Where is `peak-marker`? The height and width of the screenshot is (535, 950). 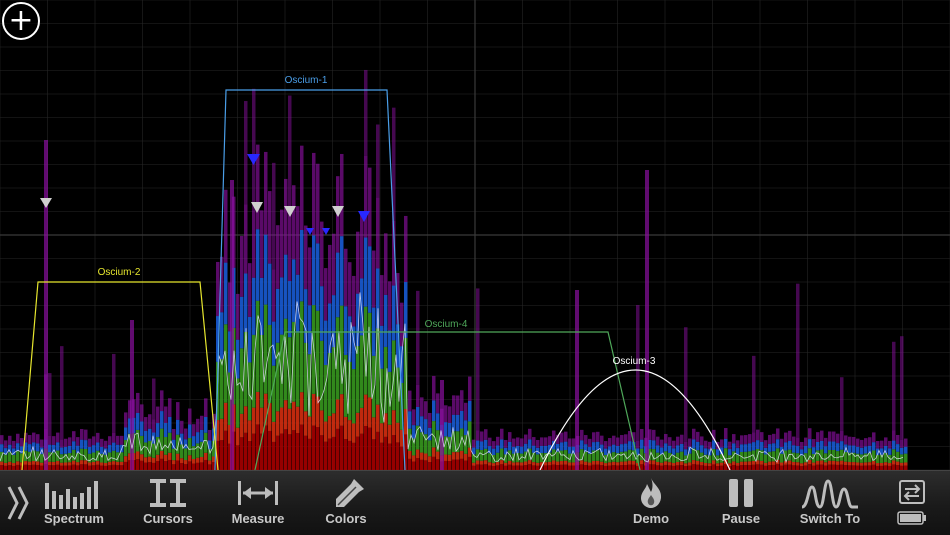
peak-marker is located at coordinates (46, 203).